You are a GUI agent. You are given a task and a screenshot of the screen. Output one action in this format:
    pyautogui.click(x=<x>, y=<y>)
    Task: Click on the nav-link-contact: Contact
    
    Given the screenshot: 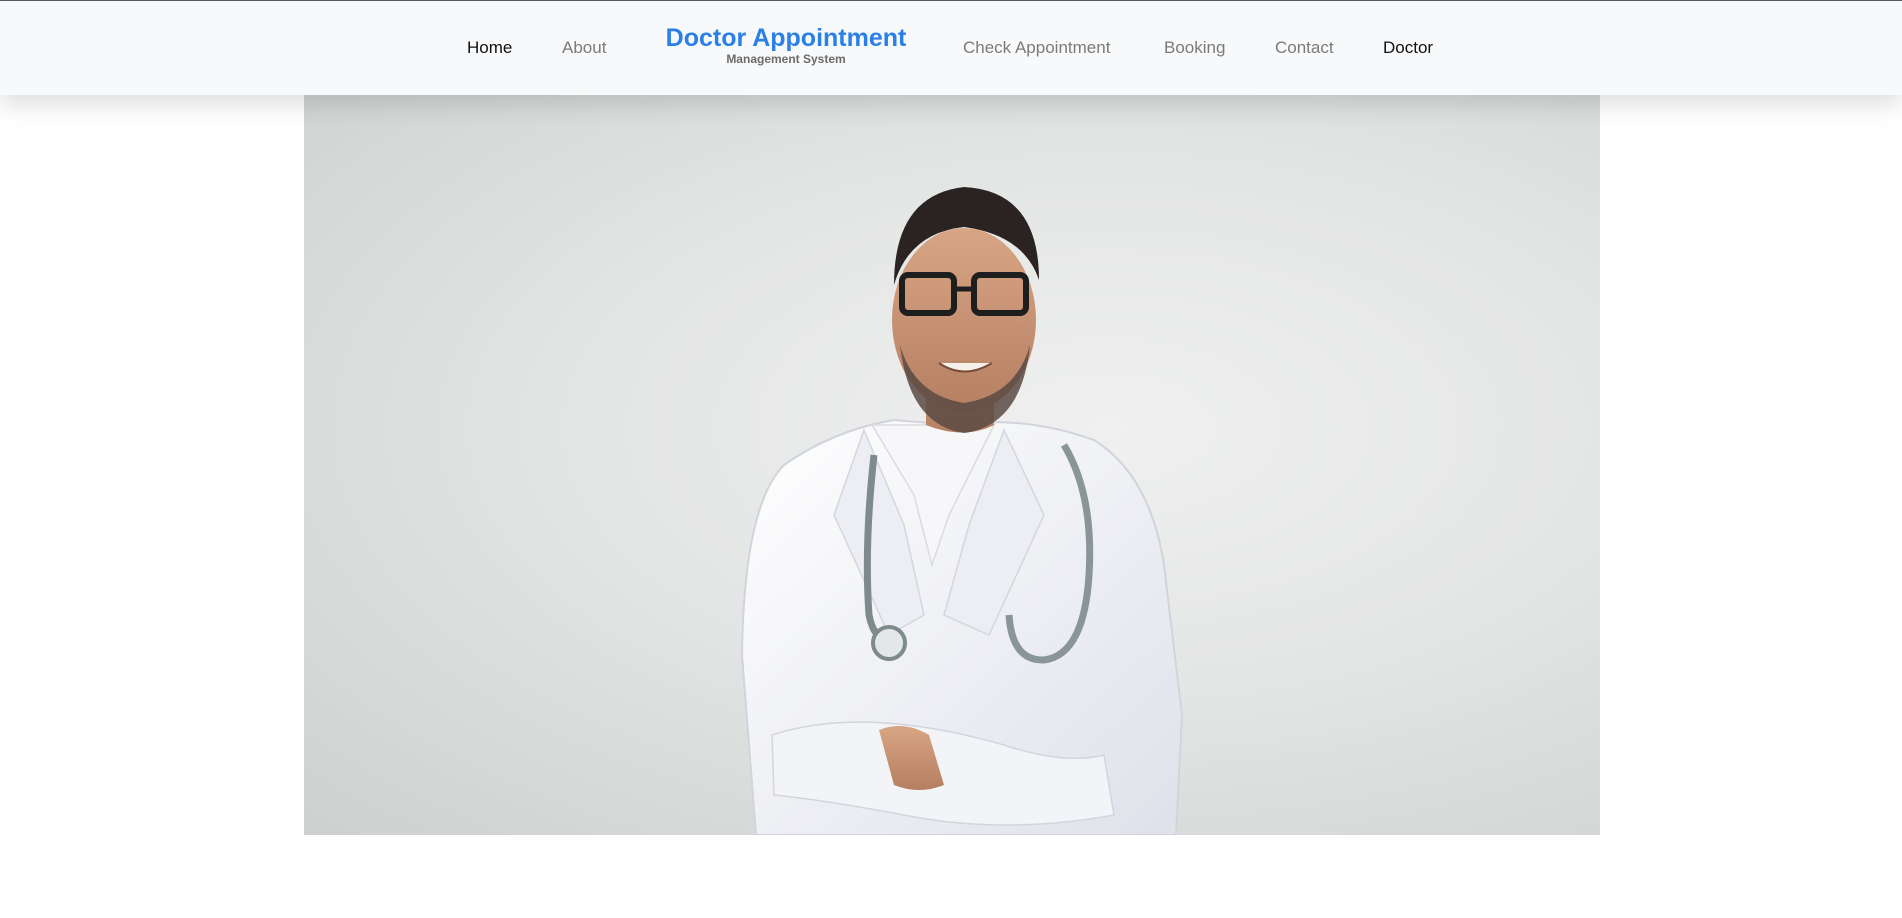 What is the action you would take?
    pyautogui.click(x=1304, y=48)
    